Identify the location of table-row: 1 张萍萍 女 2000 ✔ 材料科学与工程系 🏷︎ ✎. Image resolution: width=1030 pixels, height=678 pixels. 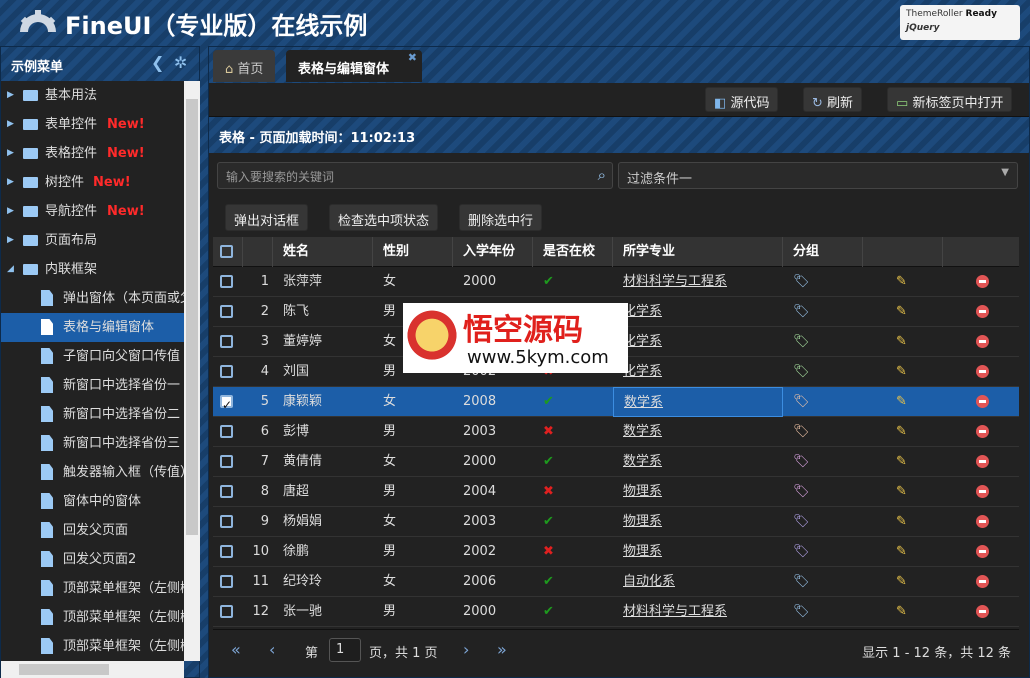
(616, 282).